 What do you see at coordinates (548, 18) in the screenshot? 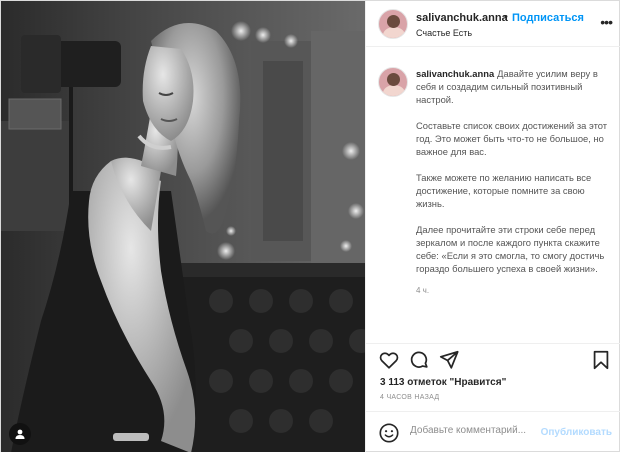
I see `follow-button: Подписаться` at bounding box center [548, 18].